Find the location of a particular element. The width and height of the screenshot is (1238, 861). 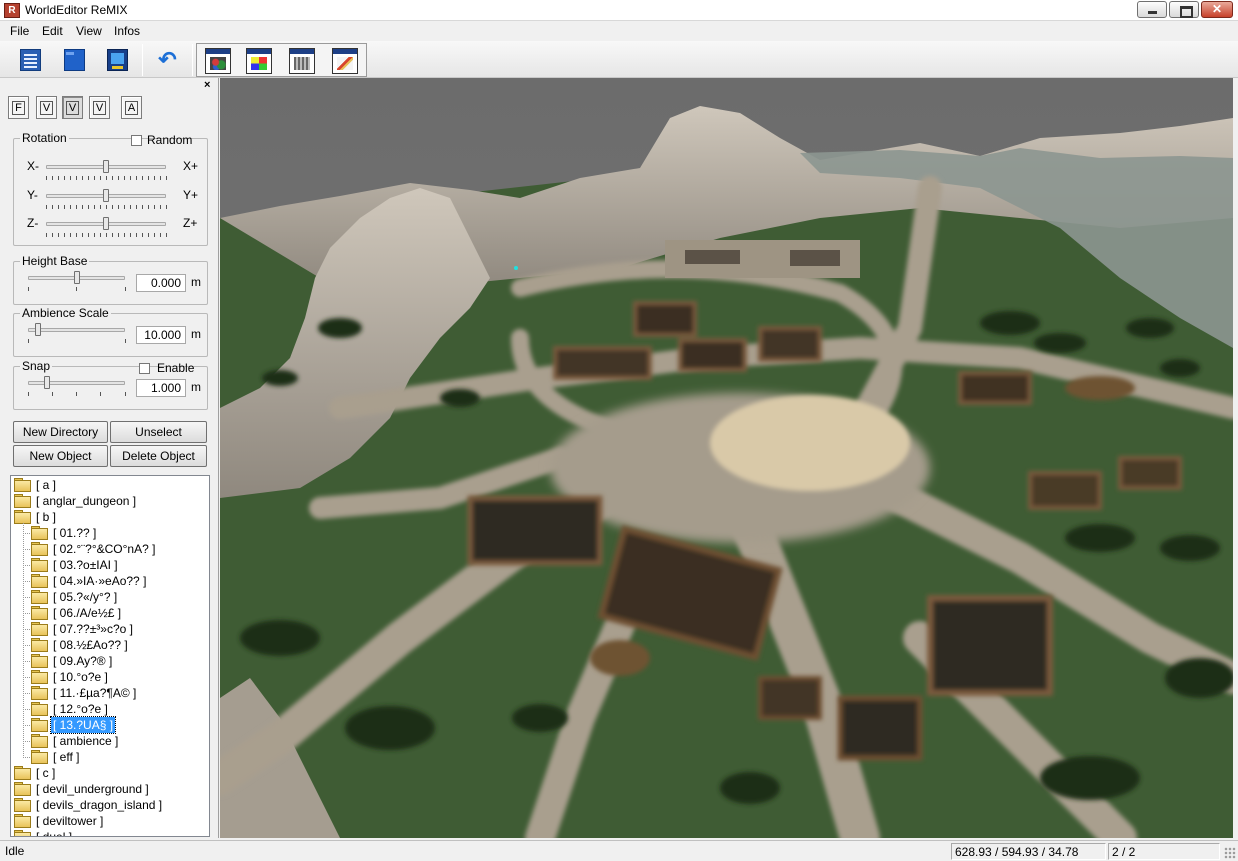

undo-icon: ↶ is located at coordinates (167, 59).